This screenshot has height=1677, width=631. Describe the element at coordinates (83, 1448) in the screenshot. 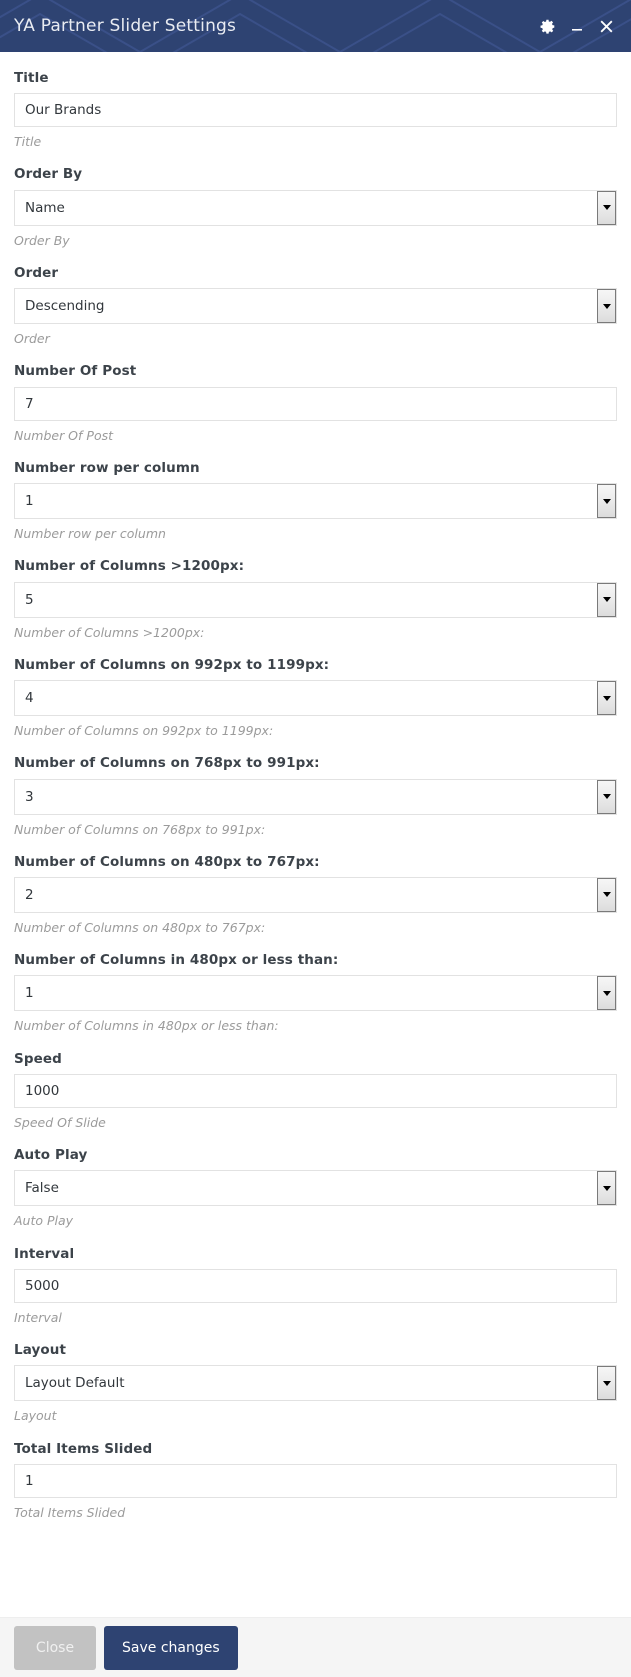

I see `field-label-total-items-slided: Total Items Slided` at that location.